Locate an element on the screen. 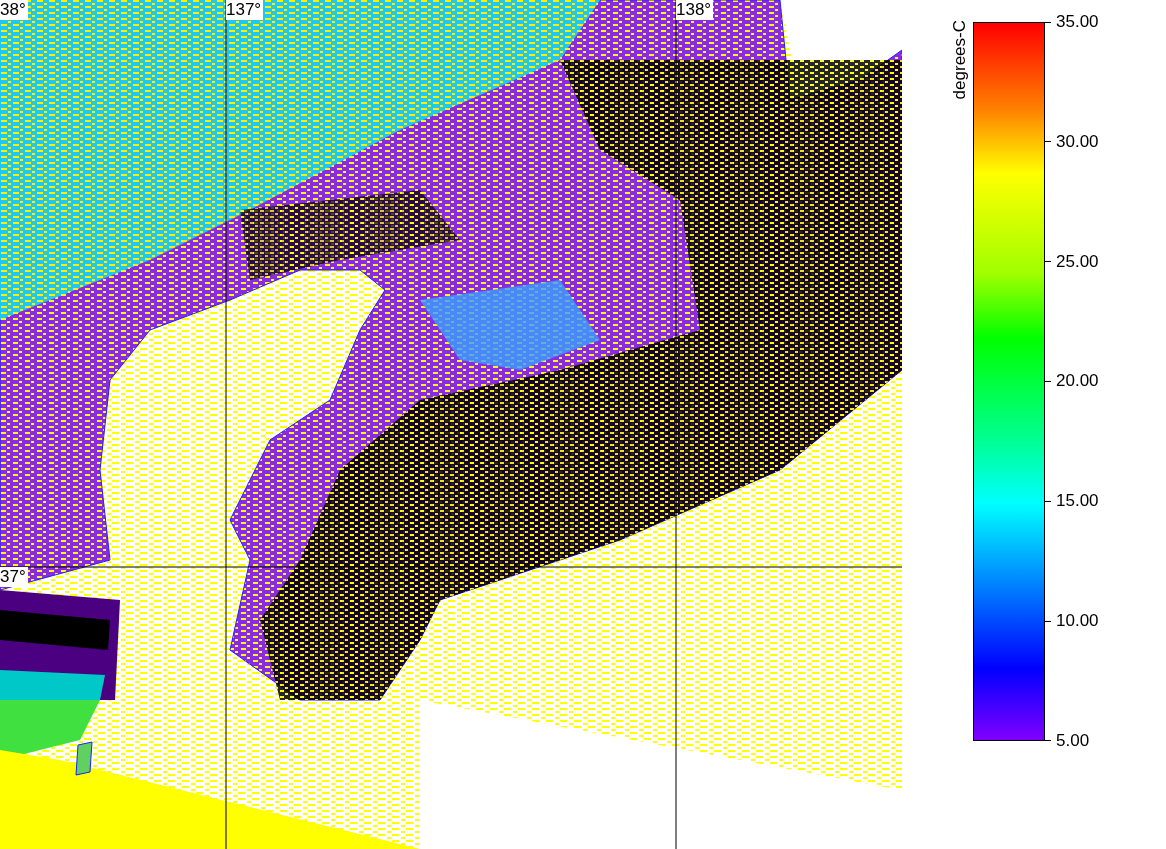 The image size is (1166, 849). tick-label: 25.00 is located at coordinates (1077, 261).